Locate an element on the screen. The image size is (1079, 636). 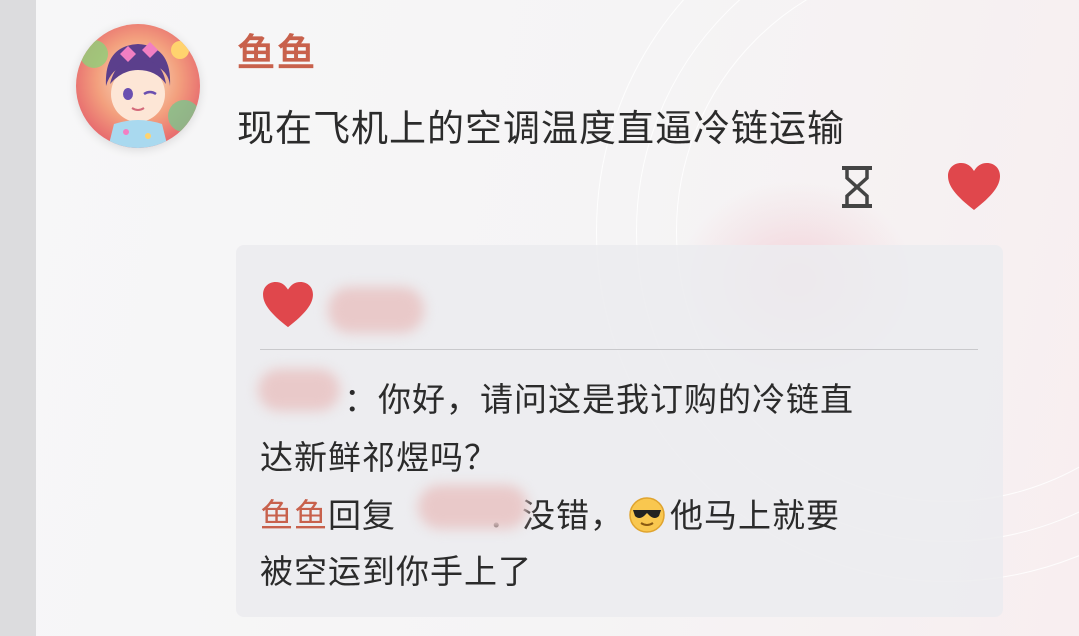
obscured-reply-target-name is located at coordinates (473, 507).